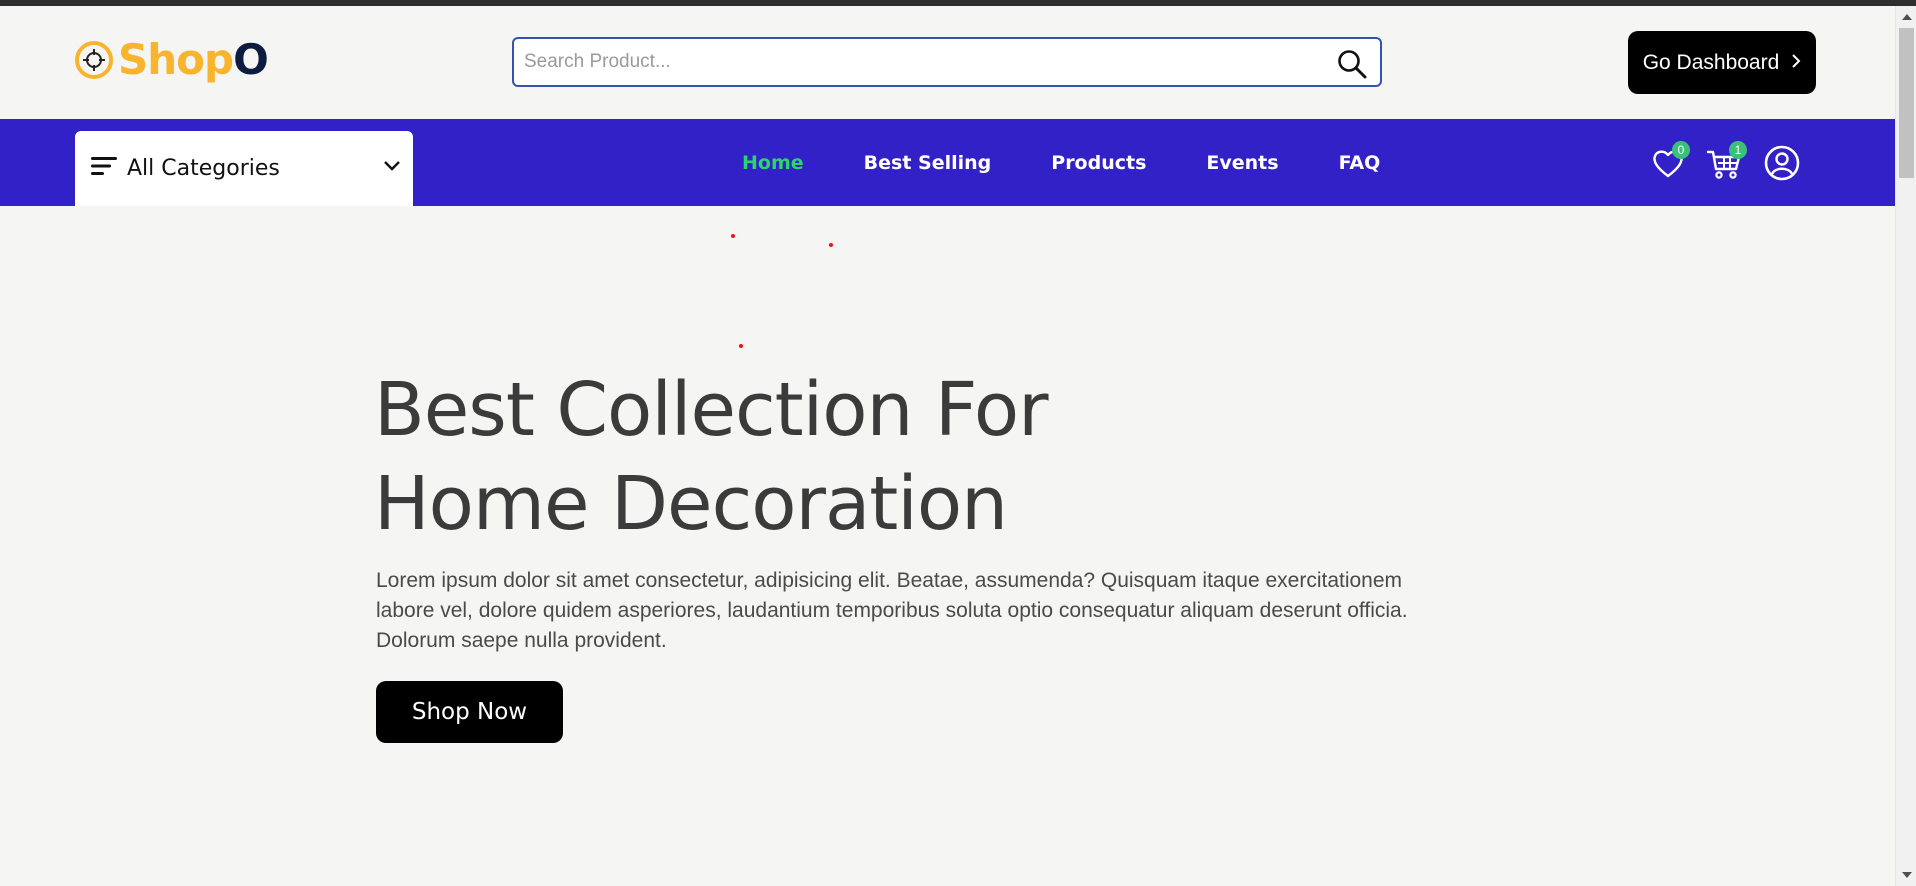 The image size is (1916, 886). I want to click on nav-link-best-selling: Best Selling, so click(928, 163).